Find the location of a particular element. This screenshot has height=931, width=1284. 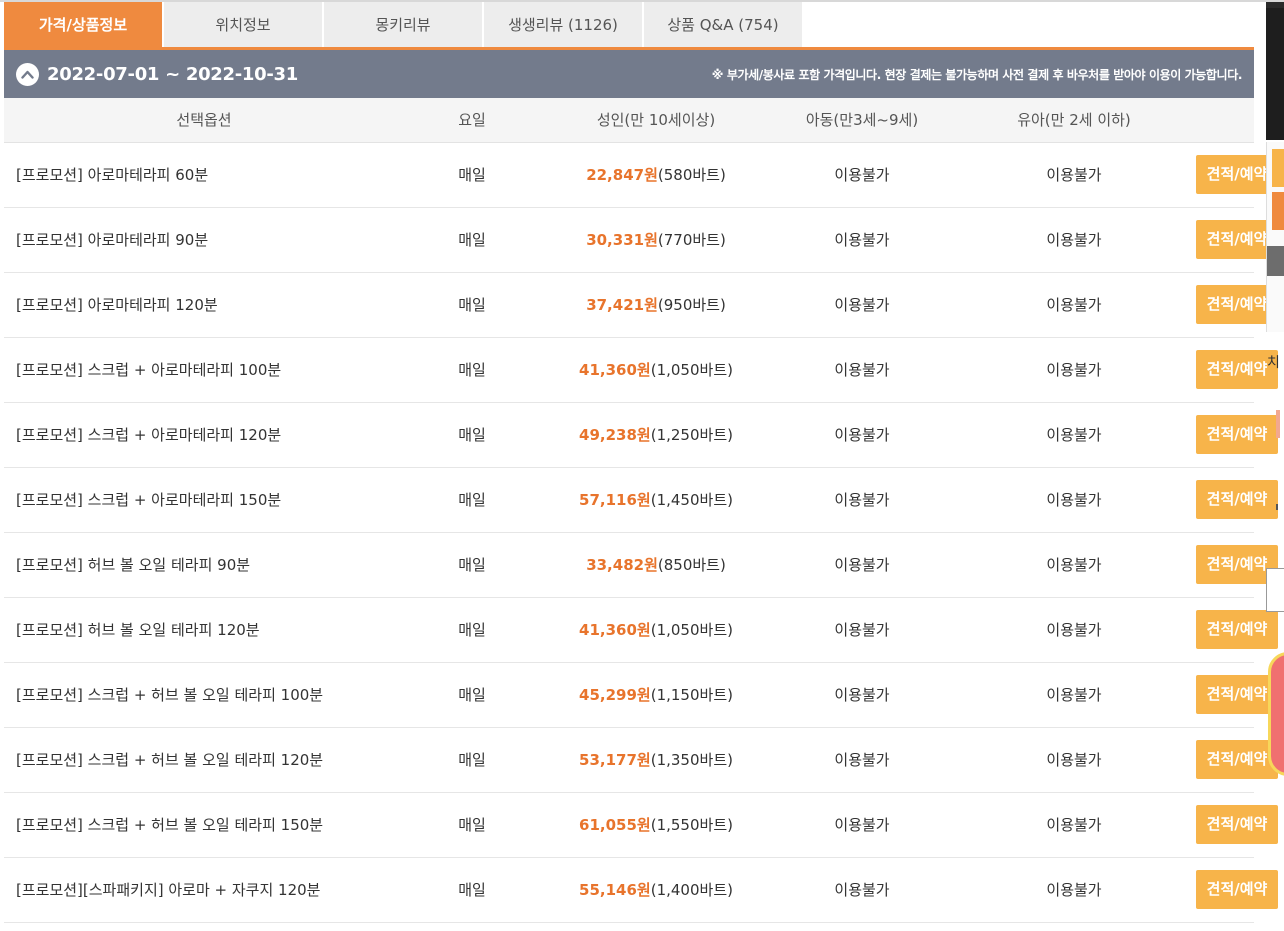

tab-bar: 가격/상품정보 위치정보 몽키리뷰 생생리뷰 (1126) 상품 Q&A (754) is located at coordinates (629, 26).